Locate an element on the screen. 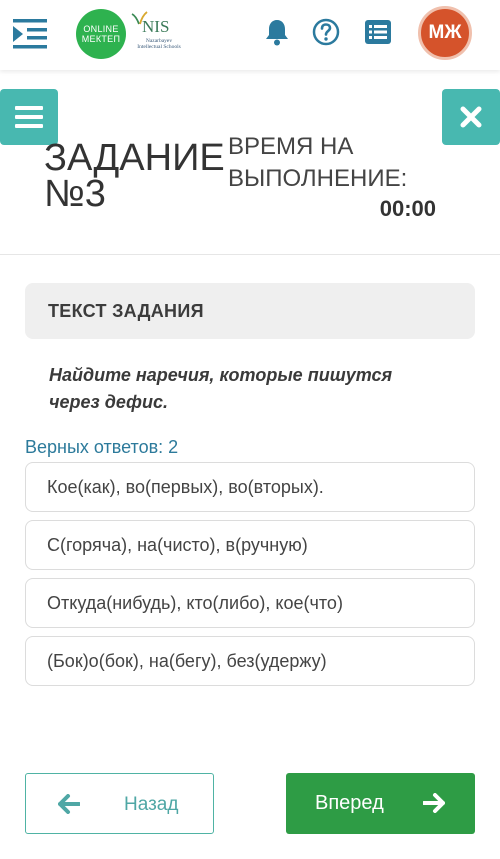 This screenshot has height=859, width=500. answer-option-2: С(горяча), на(чисто), в(ручную) is located at coordinates (250, 545).